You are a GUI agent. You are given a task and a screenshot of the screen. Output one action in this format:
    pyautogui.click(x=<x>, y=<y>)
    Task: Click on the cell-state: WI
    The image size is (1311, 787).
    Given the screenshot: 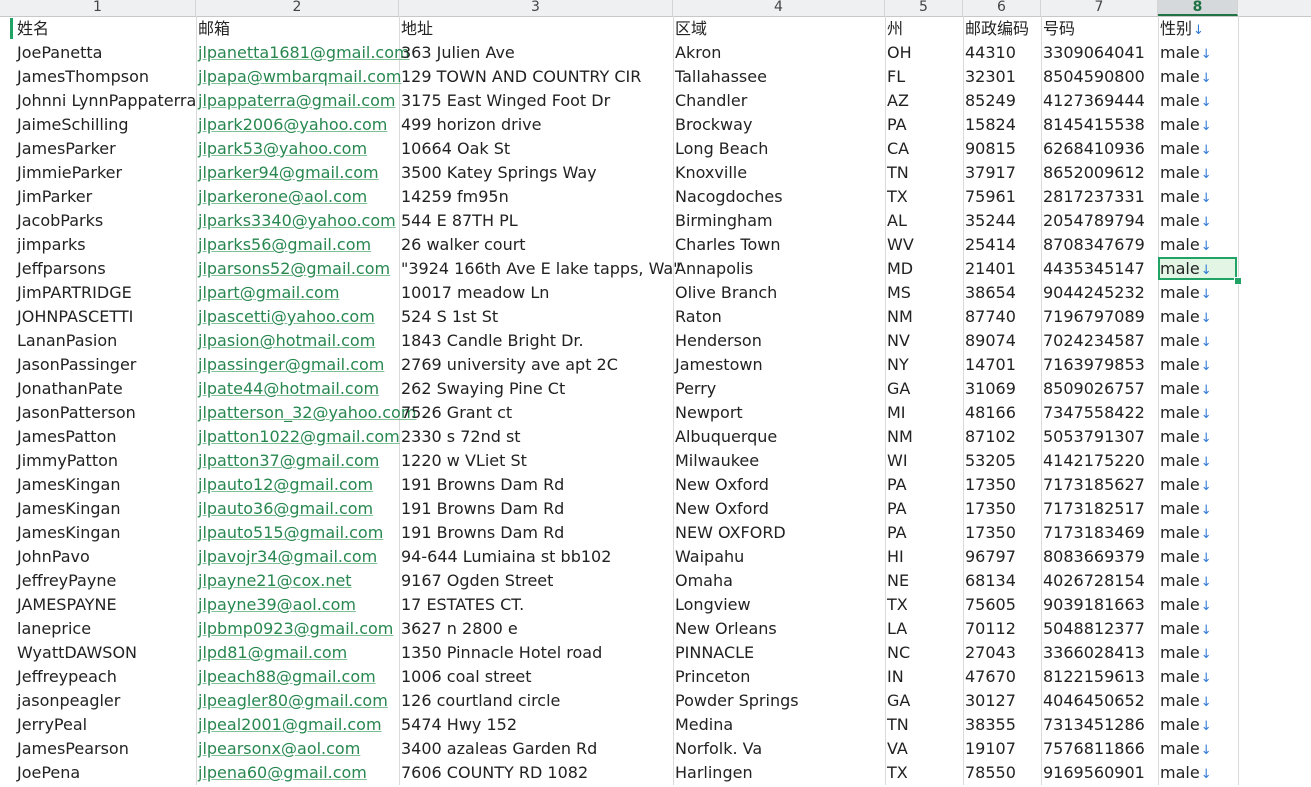 What is the action you would take?
    pyautogui.click(x=897, y=461)
    